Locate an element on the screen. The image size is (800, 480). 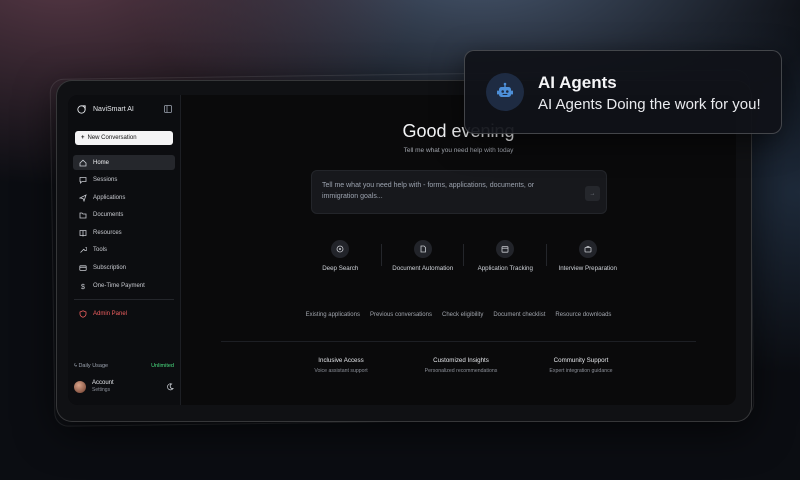
feature-application-tracking: Application Tracking is located at coordinates (505, 256).